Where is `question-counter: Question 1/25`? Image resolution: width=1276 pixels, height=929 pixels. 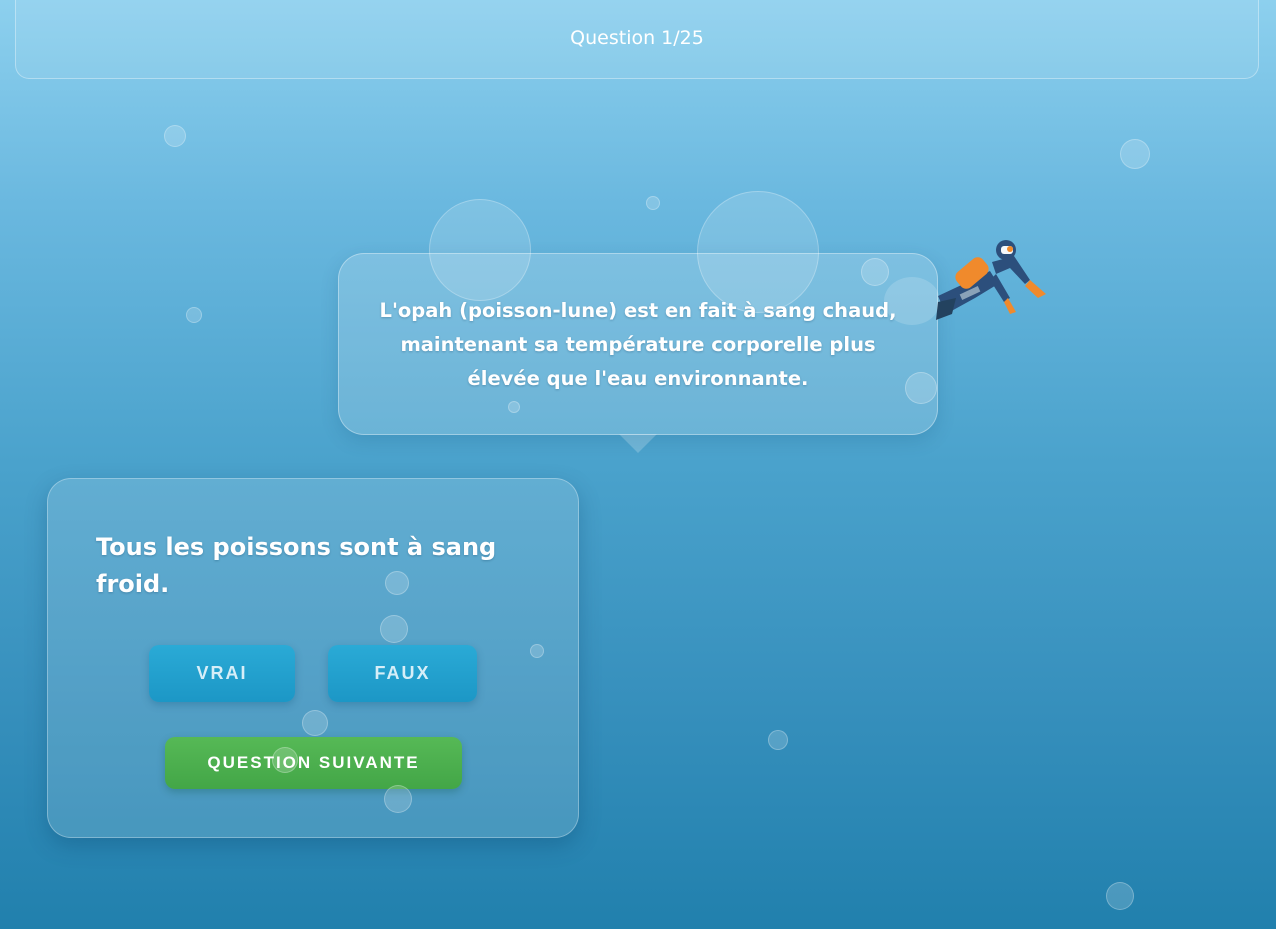
question-counter: Question 1/25 is located at coordinates (637, 38).